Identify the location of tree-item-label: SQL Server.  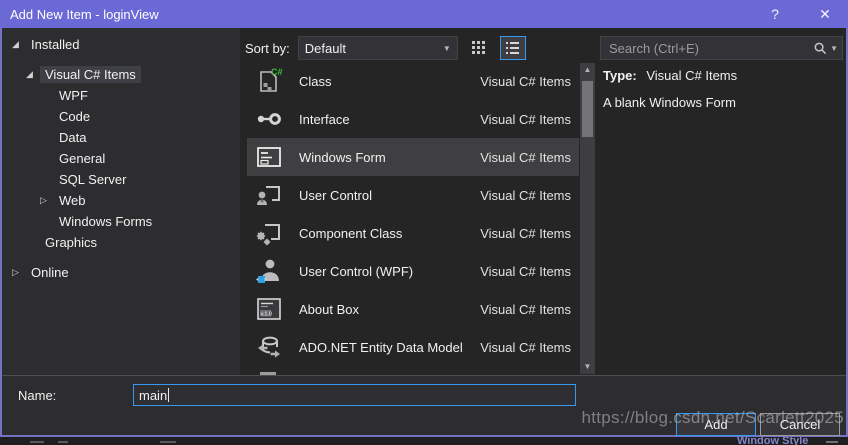
(93, 179).